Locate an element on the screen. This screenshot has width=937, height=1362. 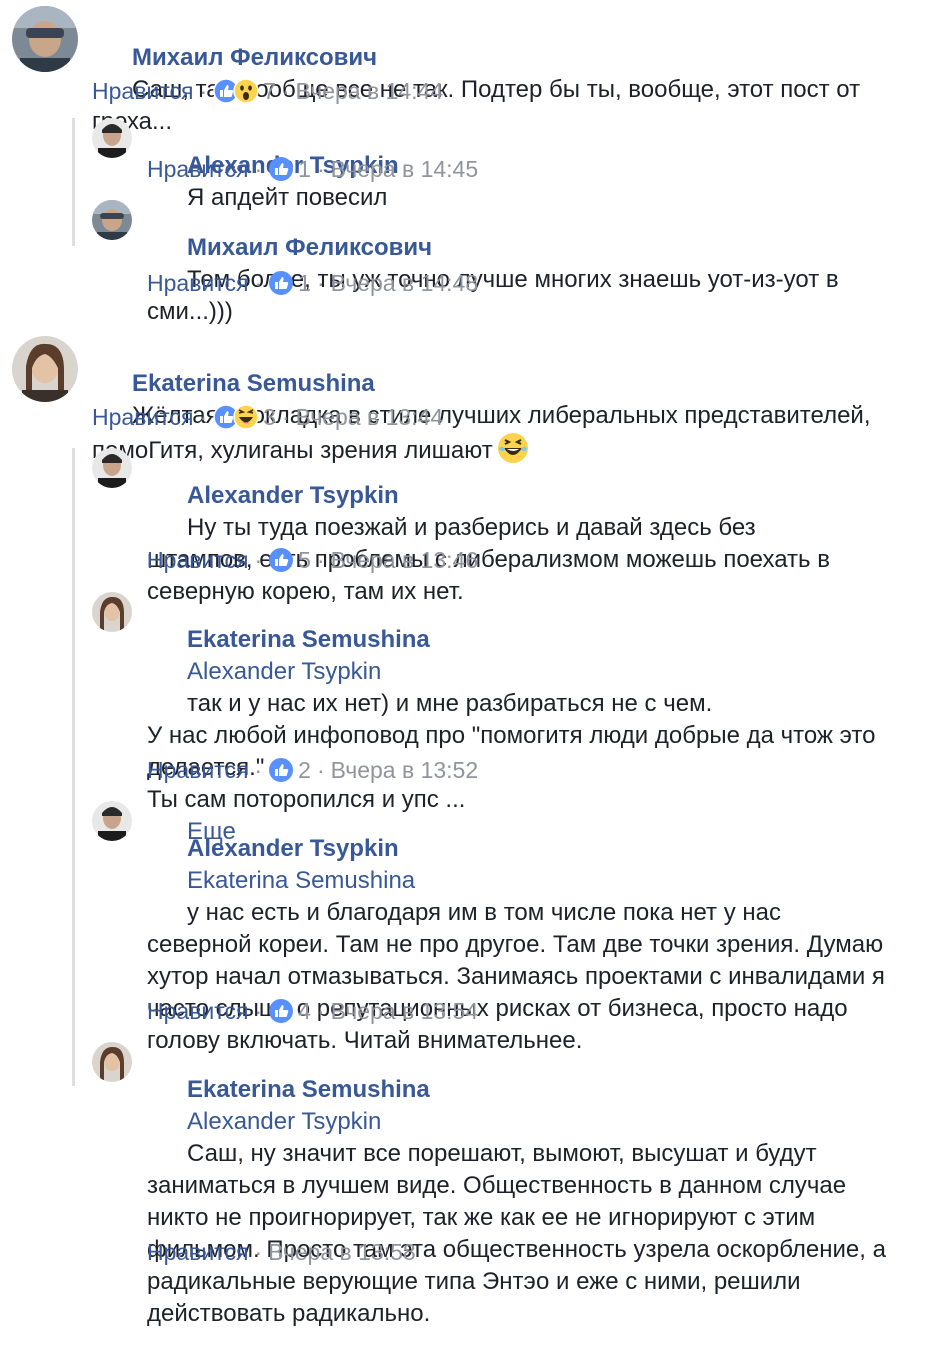
mention-link: Ekaterina Semushina is located at coordinates (301, 880).